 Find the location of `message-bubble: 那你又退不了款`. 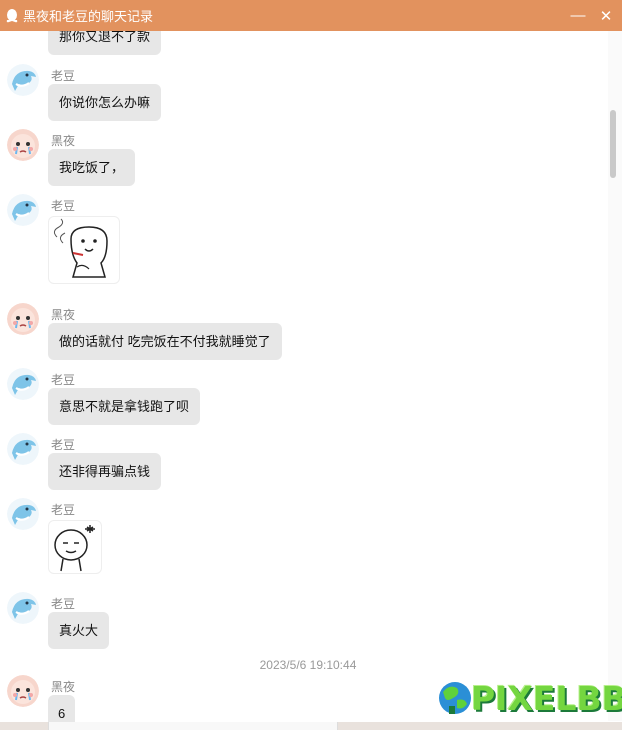

message-bubble: 那你又退不了款 is located at coordinates (105, 43).